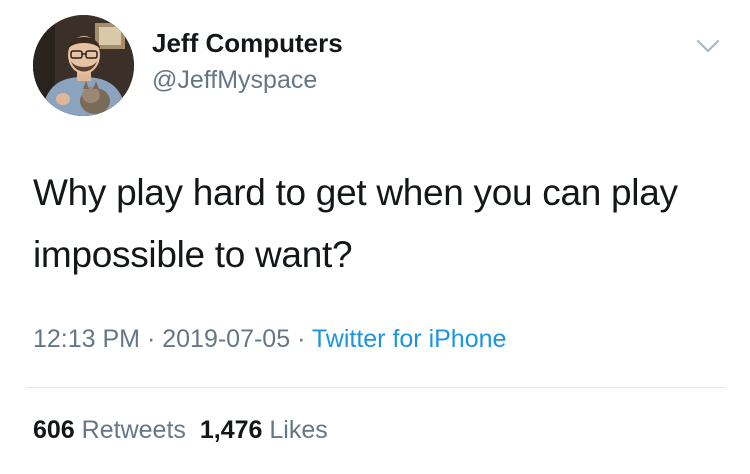 The width and height of the screenshot is (750, 474). I want to click on user-handle: @JeffMyspace, so click(234, 80).